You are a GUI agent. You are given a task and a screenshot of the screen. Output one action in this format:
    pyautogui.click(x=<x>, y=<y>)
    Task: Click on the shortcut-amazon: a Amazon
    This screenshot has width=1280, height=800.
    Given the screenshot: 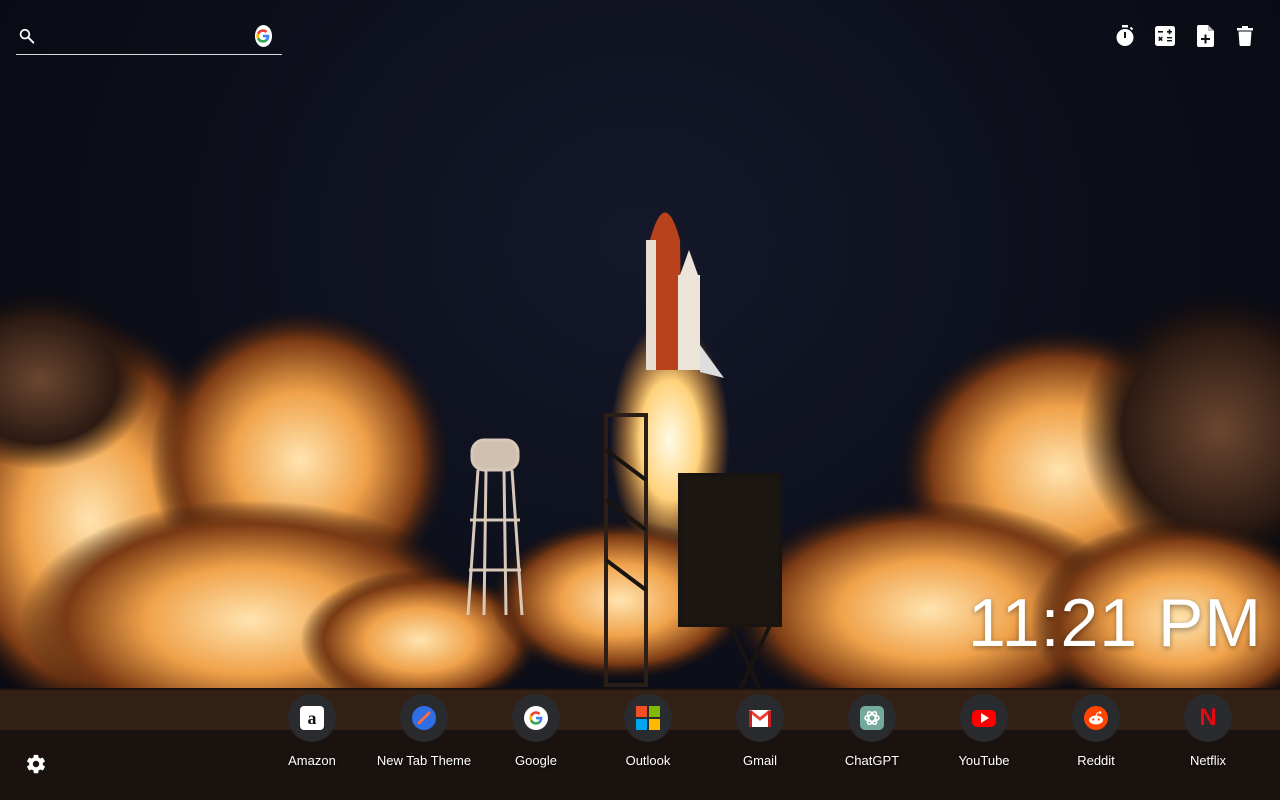 What is the action you would take?
    pyautogui.click(x=312, y=734)
    